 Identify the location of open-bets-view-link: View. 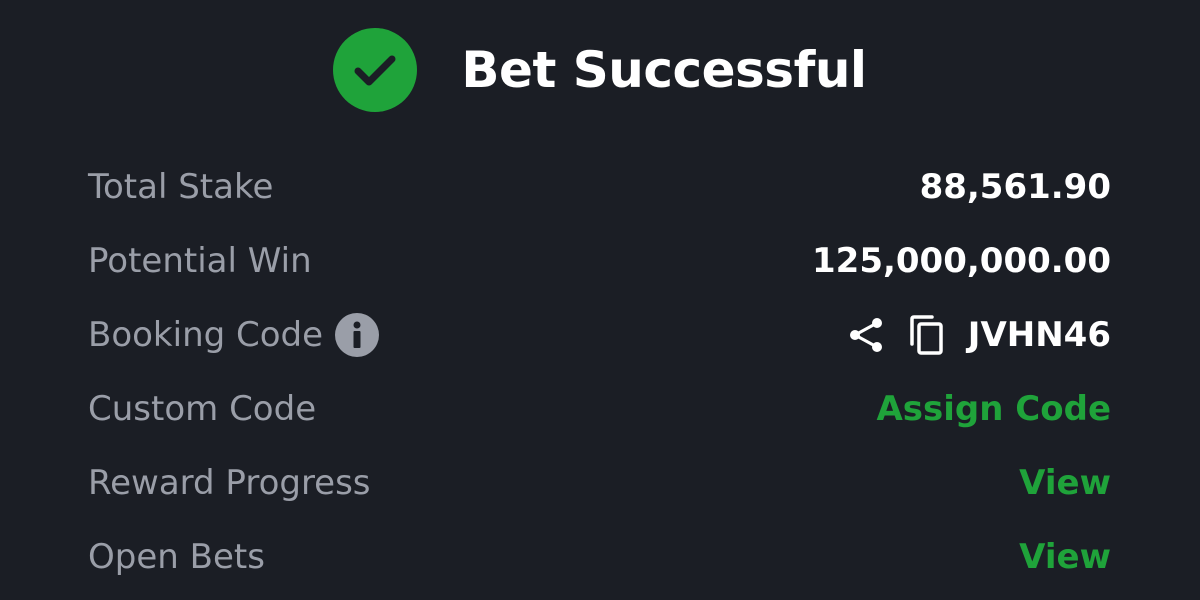
(1065, 557).